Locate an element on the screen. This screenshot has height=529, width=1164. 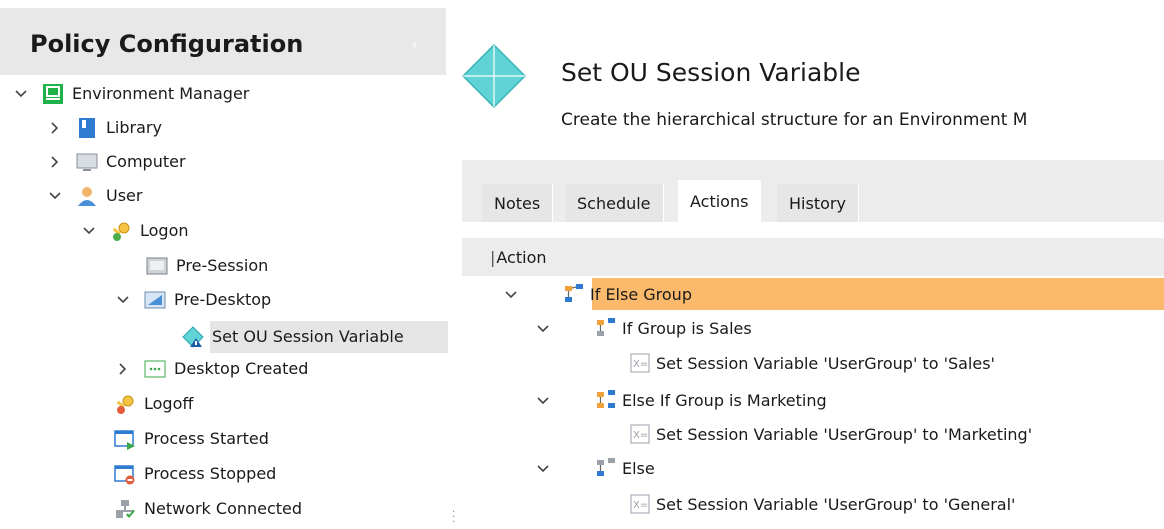
panel-title: Policy Configuration is located at coordinates (167, 44).